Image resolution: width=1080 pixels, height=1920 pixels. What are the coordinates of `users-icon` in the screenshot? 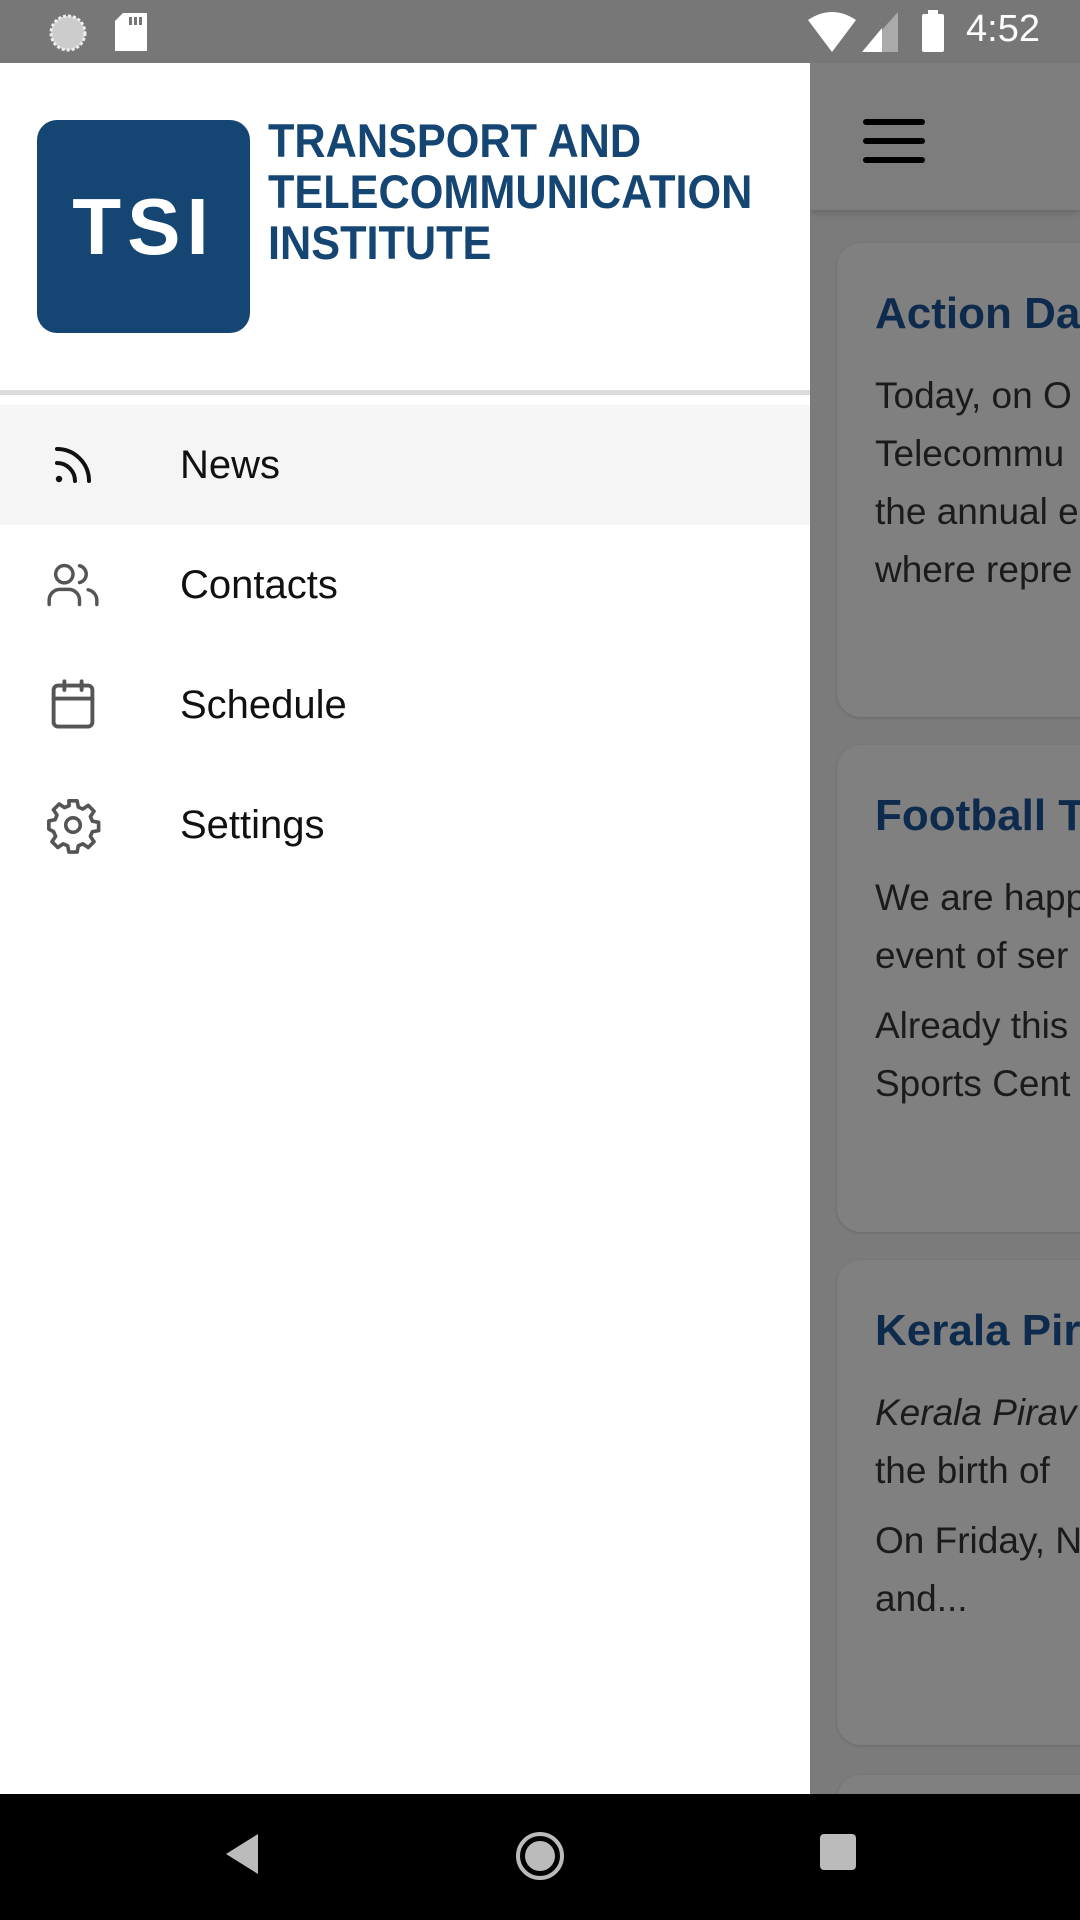 It's located at (73, 585).